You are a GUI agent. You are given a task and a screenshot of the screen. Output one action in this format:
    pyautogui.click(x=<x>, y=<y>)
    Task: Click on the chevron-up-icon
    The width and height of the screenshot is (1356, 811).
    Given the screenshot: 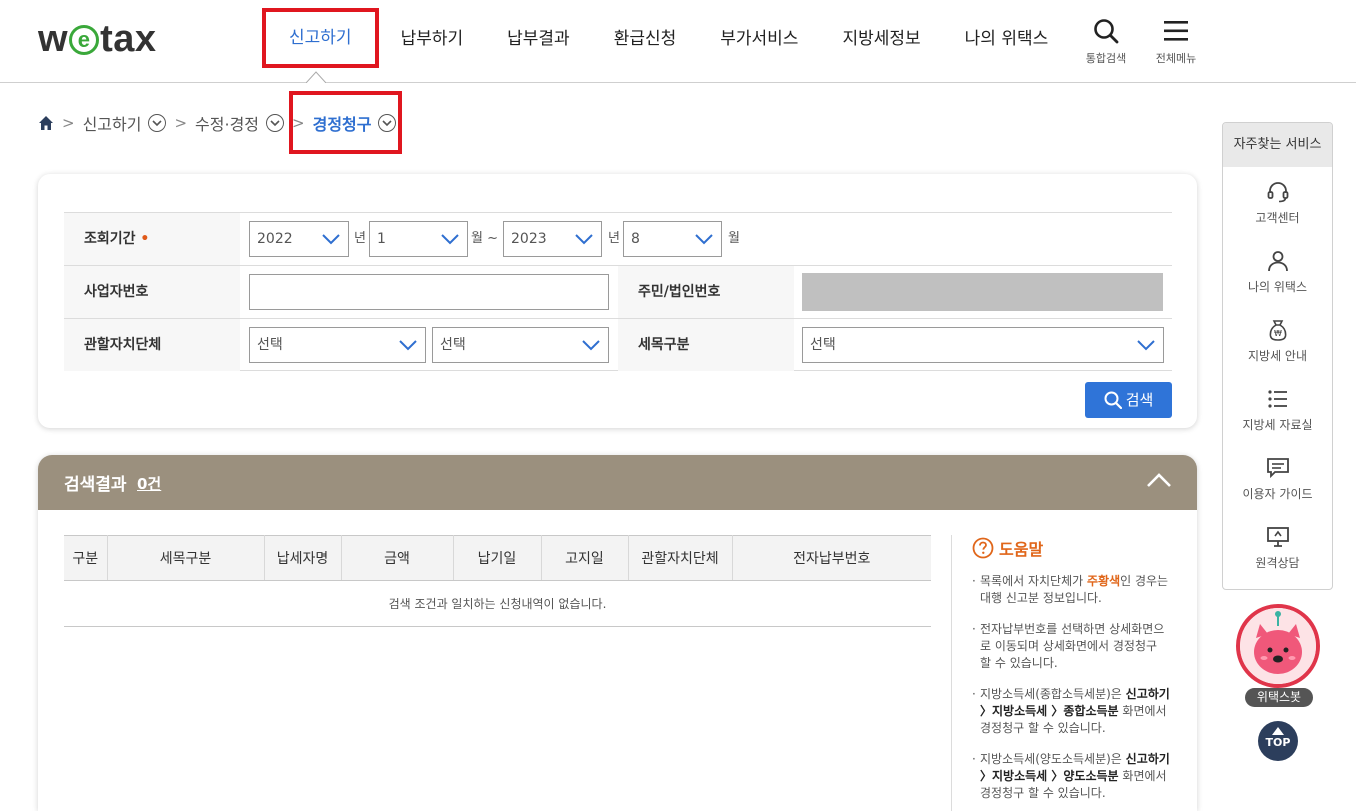 What is the action you would take?
    pyautogui.click(x=1159, y=480)
    